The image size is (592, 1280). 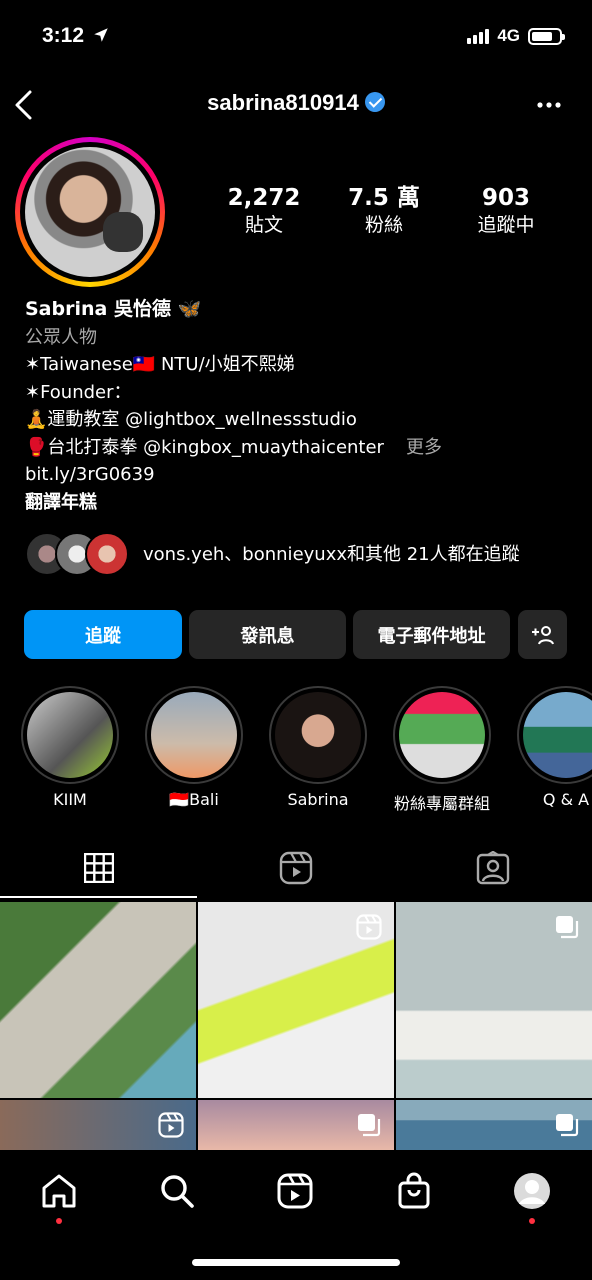 I want to click on profile-avatar, so click(x=90, y=212).